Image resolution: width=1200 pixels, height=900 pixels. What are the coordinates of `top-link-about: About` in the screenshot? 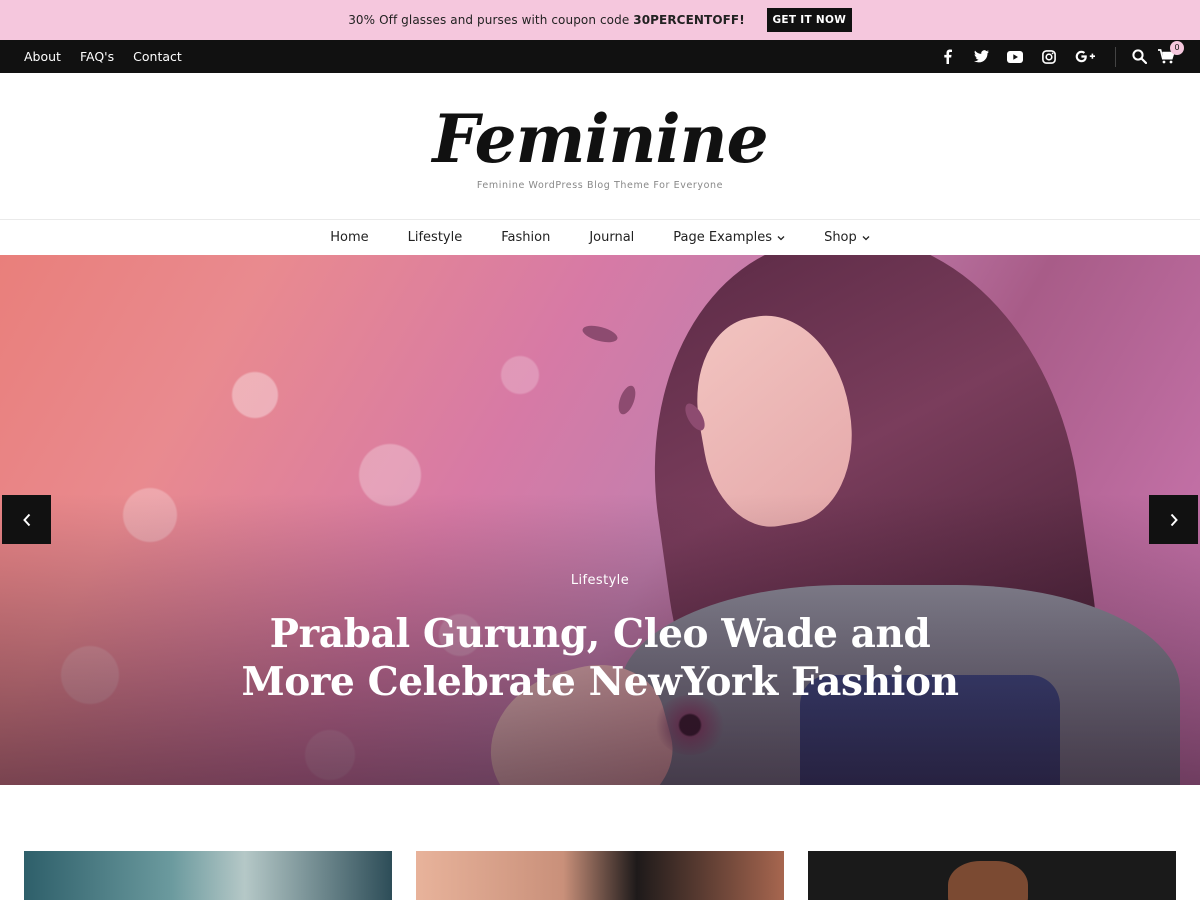 It's located at (42, 56).